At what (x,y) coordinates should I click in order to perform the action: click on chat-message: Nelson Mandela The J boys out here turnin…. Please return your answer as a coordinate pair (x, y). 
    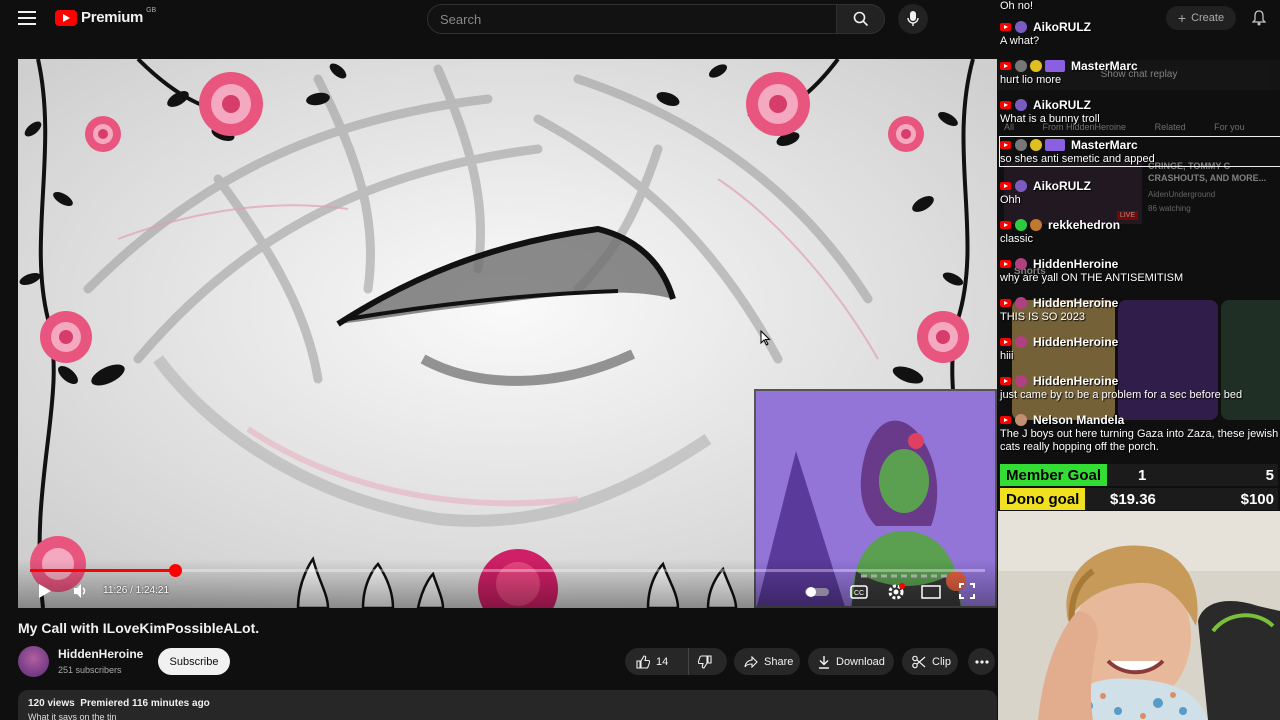
    Looking at the image, I should click on (1140, 433).